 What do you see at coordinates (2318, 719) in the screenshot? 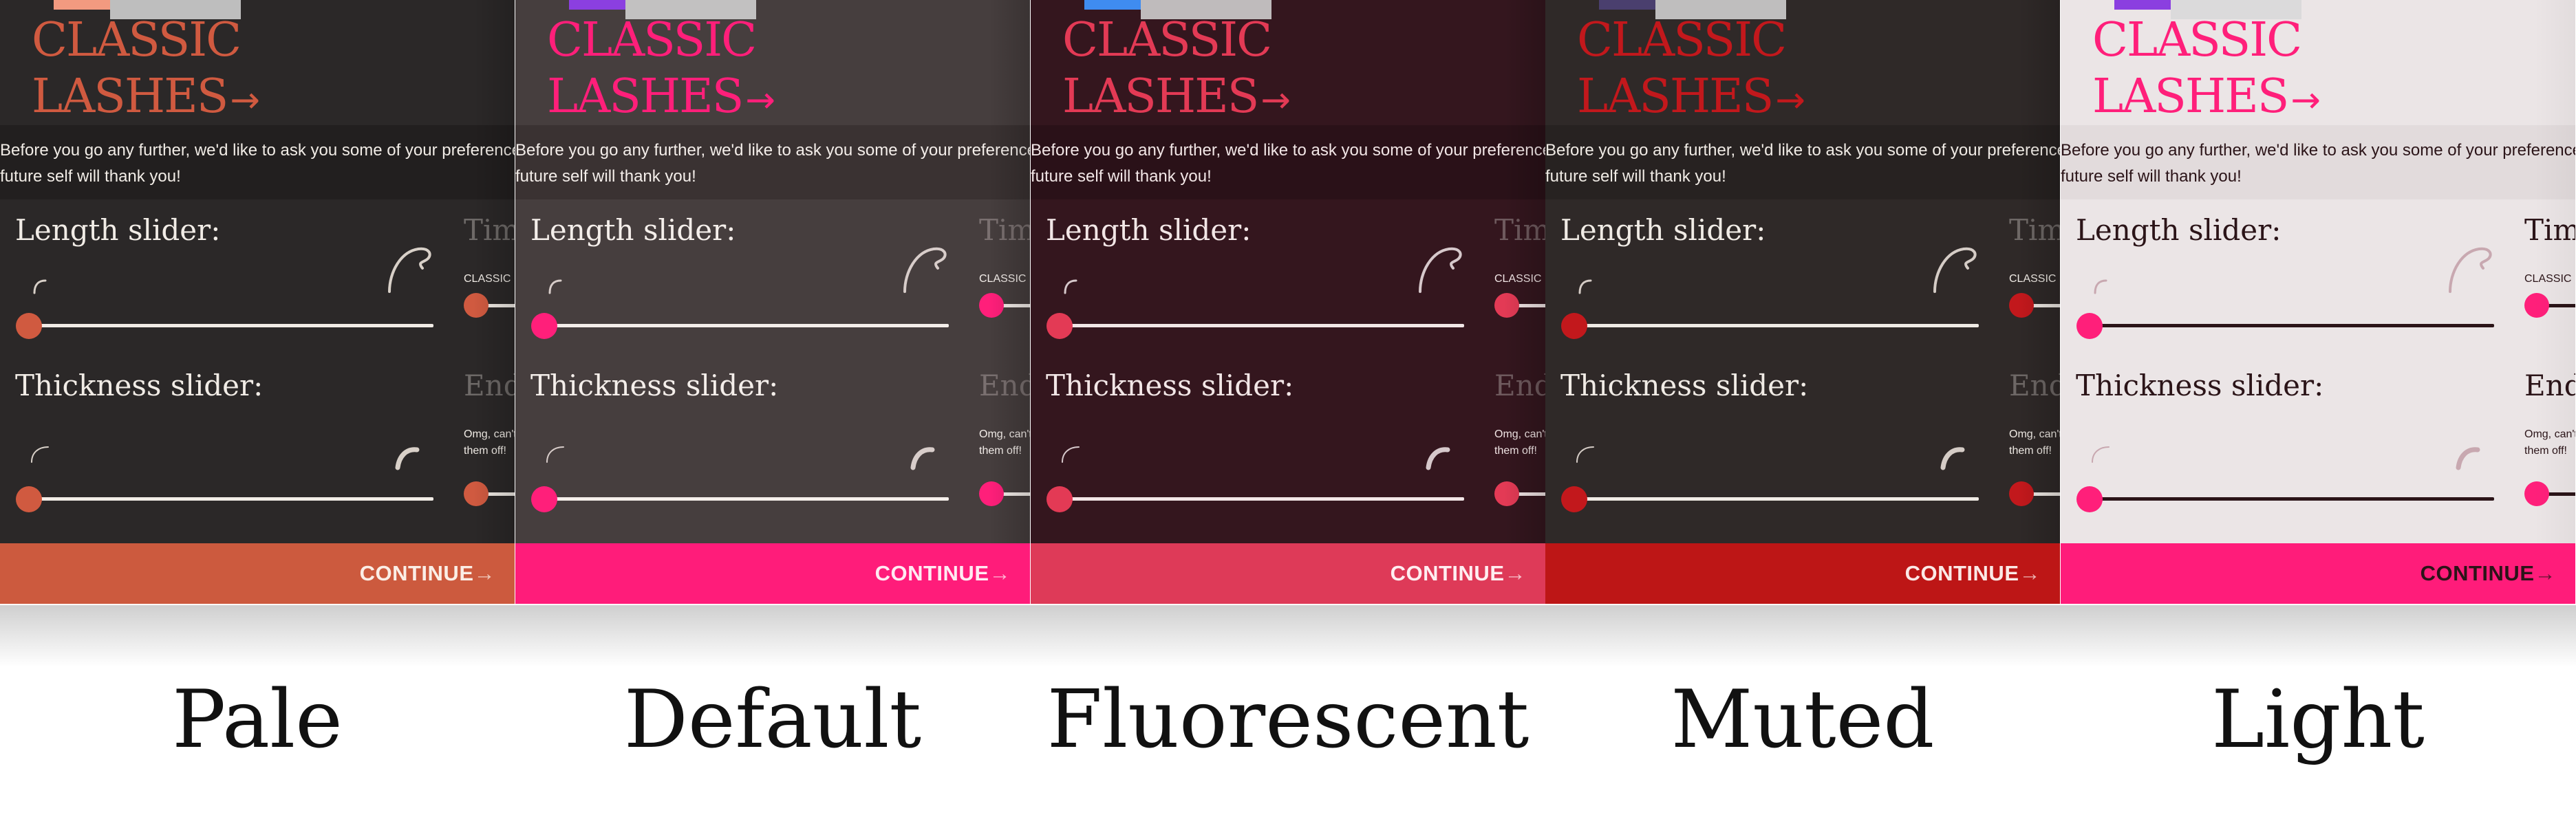
I see `theme-label-light: Light` at bounding box center [2318, 719].